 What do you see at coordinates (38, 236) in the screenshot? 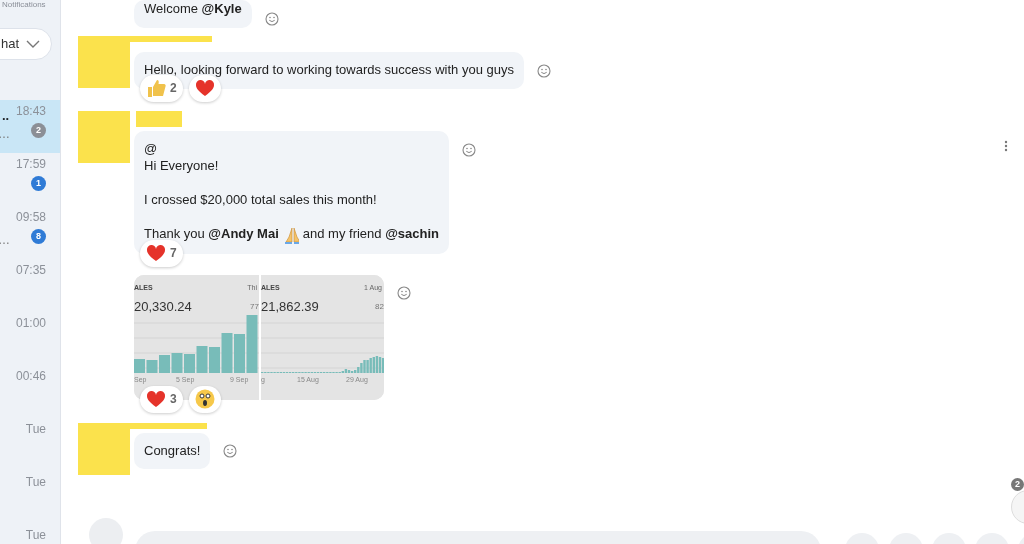
I see `unread-count-badge: 8` at bounding box center [38, 236].